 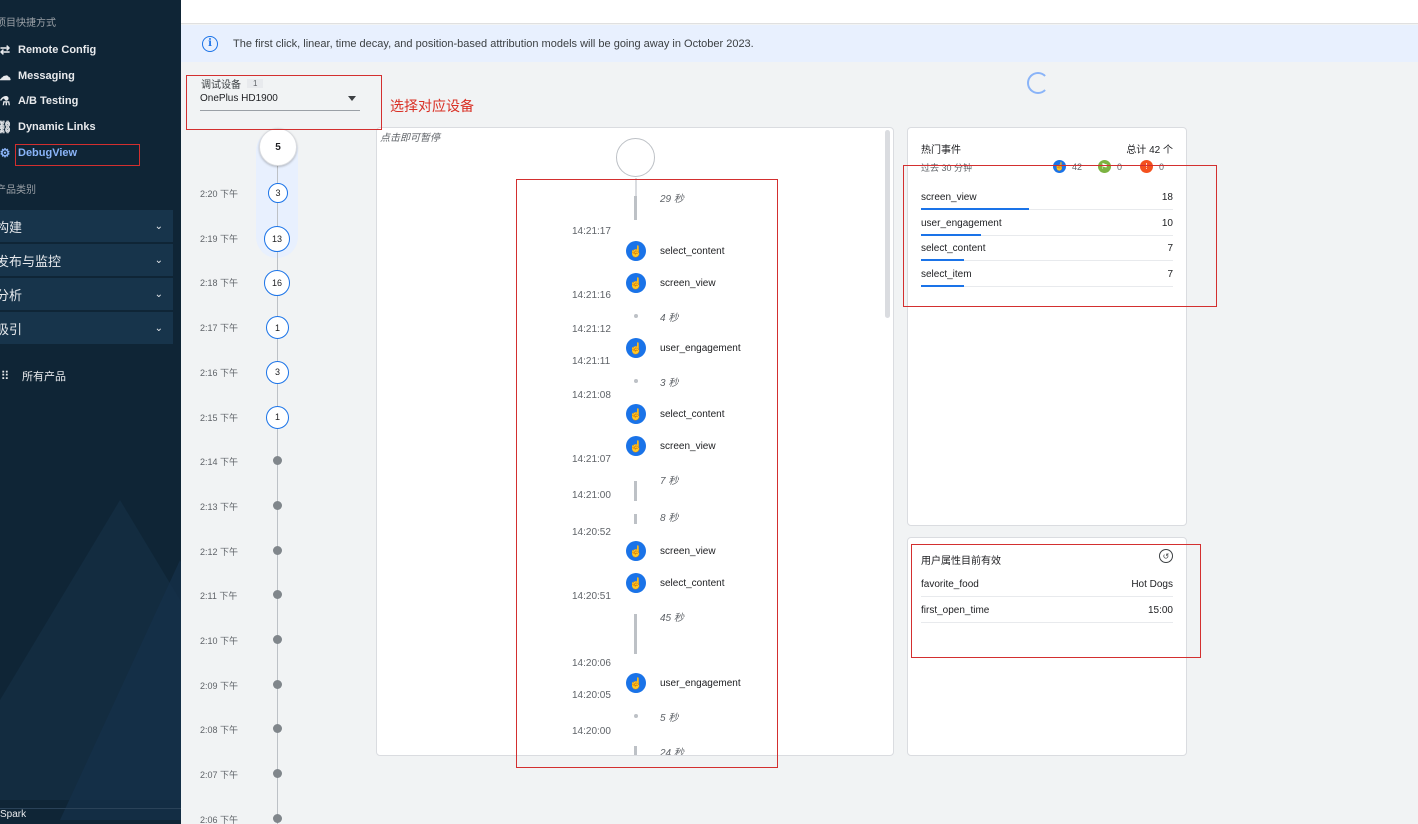 What do you see at coordinates (120, 690) in the screenshot?
I see `sidebar-decoration` at bounding box center [120, 690].